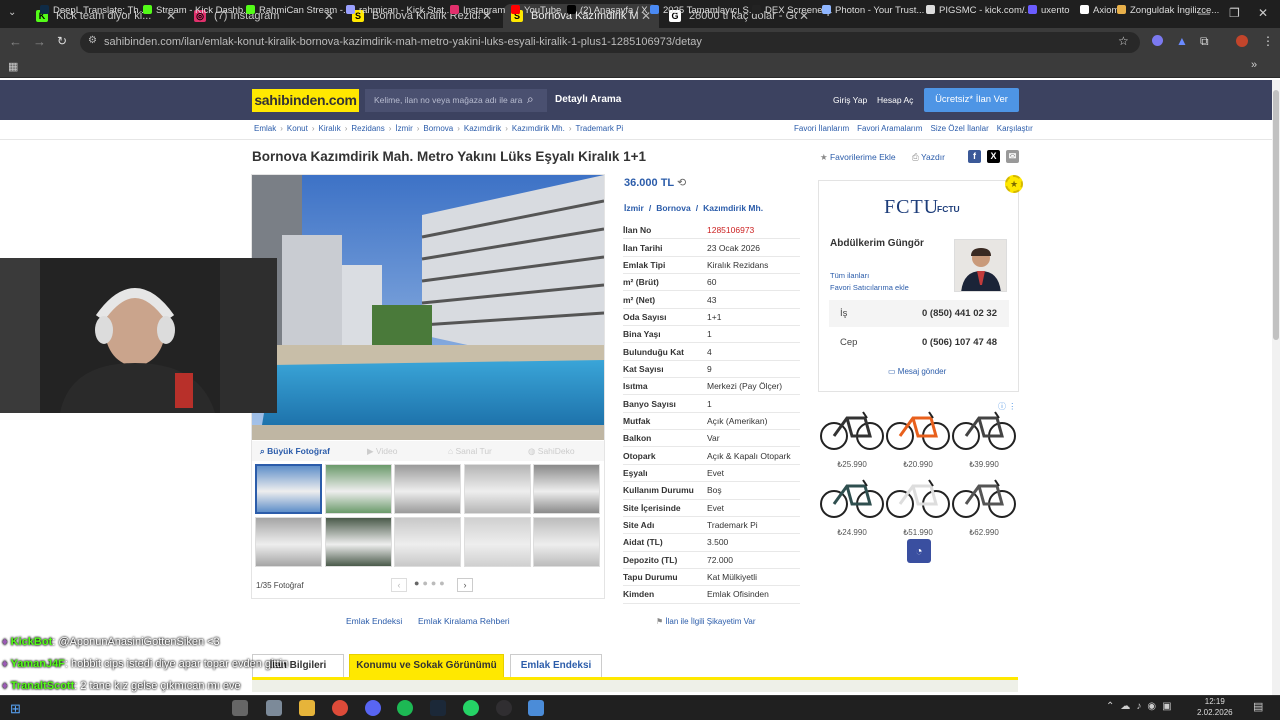 The height and width of the screenshot is (720, 1280). Describe the element at coordinates (465, 585) in the screenshot. I see `next-arrow-icon: ›` at that location.